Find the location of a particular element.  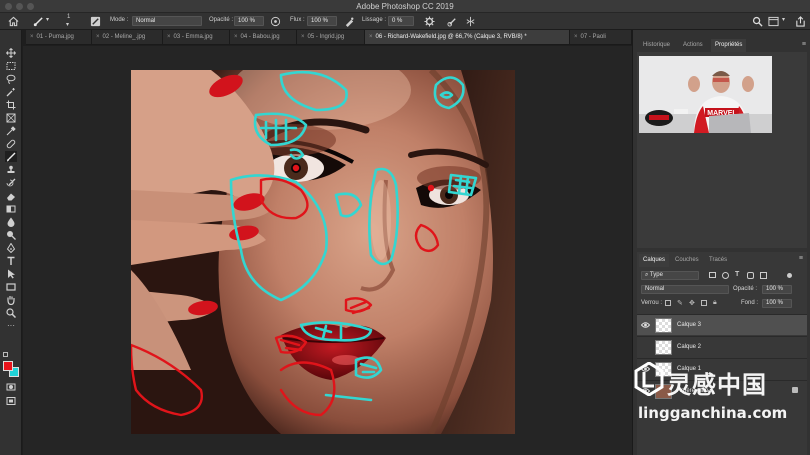

history-brush-icon is located at coordinates (11, 182).